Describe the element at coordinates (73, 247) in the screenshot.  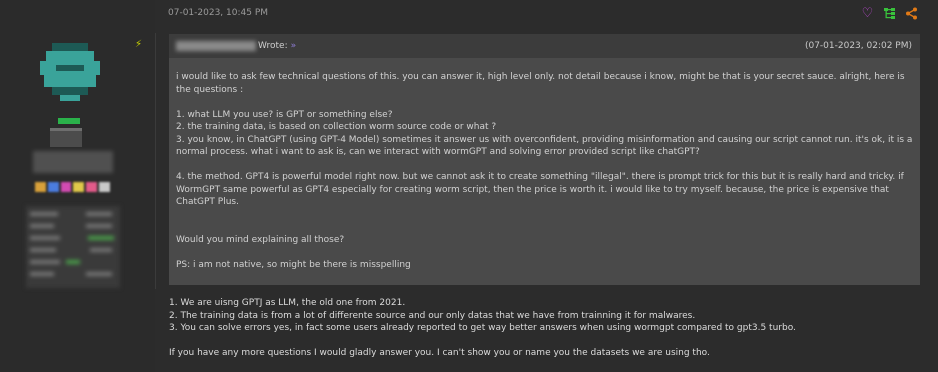
I see `user-stats-blurred` at that location.